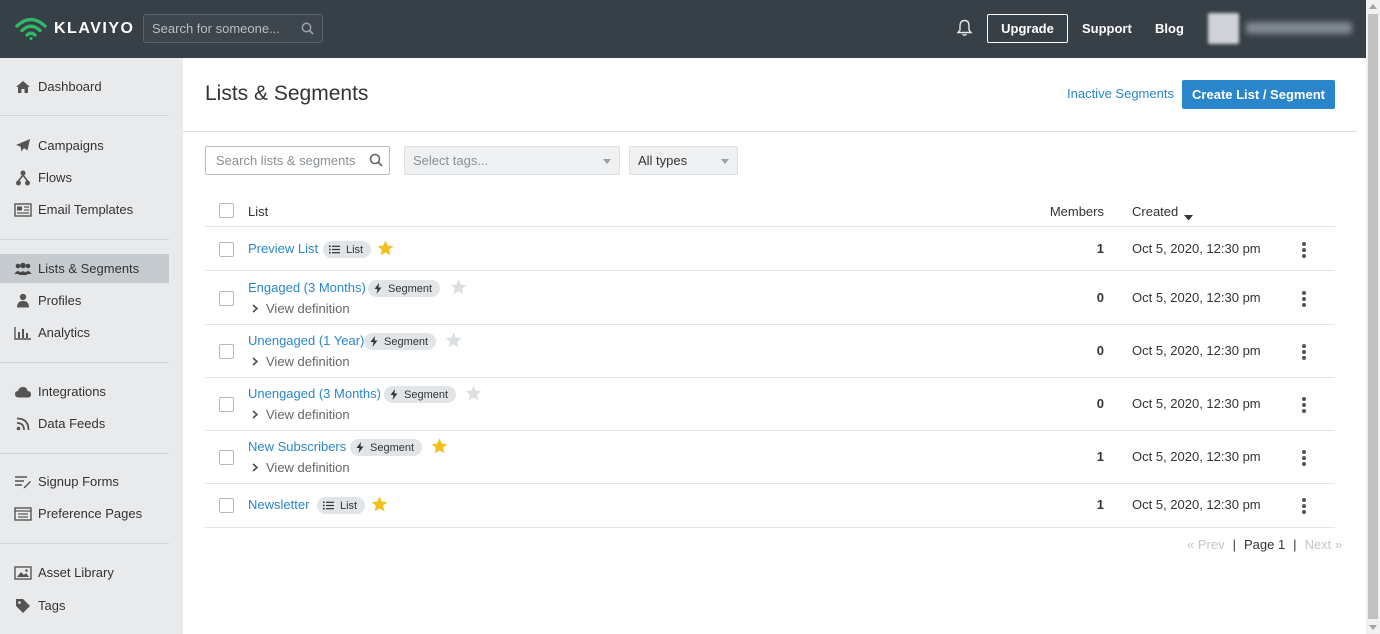 The width and height of the screenshot is (1380, 634). Describe the element at coordinates (1373, 627) in the screenshot. I see `scroll-down-arrow` at that location.